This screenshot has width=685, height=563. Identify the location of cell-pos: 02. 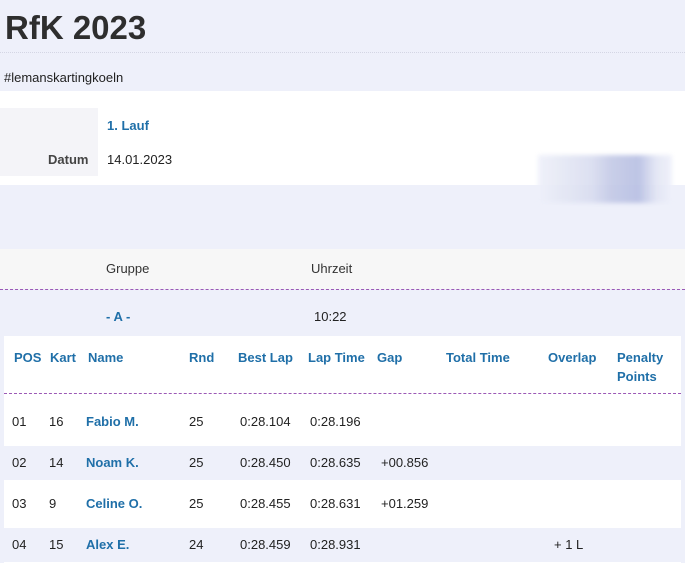
(19, 462).